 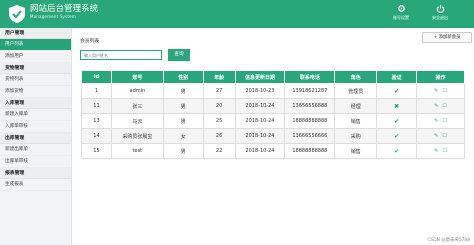 I want to click on table-header-row: Id 账号 性别 年龄 信息更新日期 联系电话 角色 验证 操作, so click(x=273, y=77).